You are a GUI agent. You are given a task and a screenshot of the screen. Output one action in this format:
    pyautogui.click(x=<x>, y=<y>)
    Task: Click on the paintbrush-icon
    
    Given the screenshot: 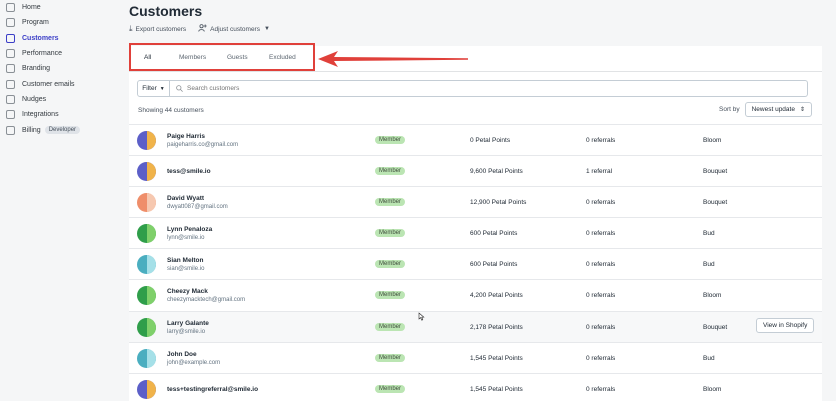 What is the action you would take?
    pyautogui.click(x=10, y=69)
    